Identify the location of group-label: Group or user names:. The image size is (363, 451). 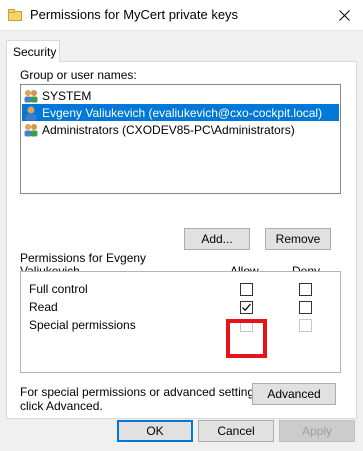
(78, 75).